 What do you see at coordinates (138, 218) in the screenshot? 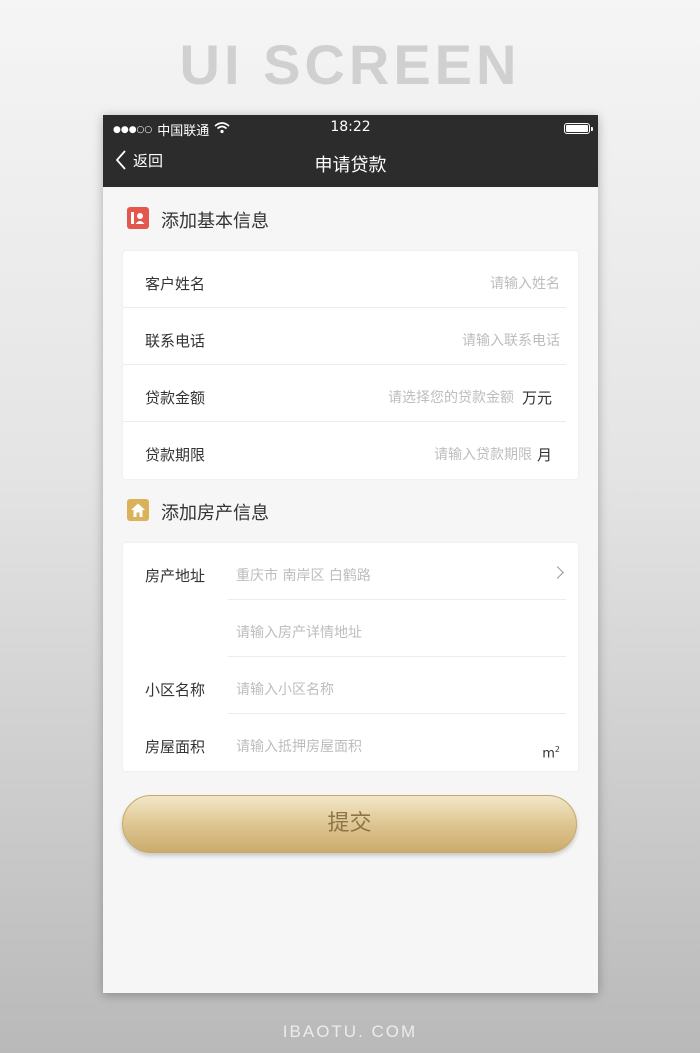
I see `contact-card-icon` at bounding box center [138, 218].